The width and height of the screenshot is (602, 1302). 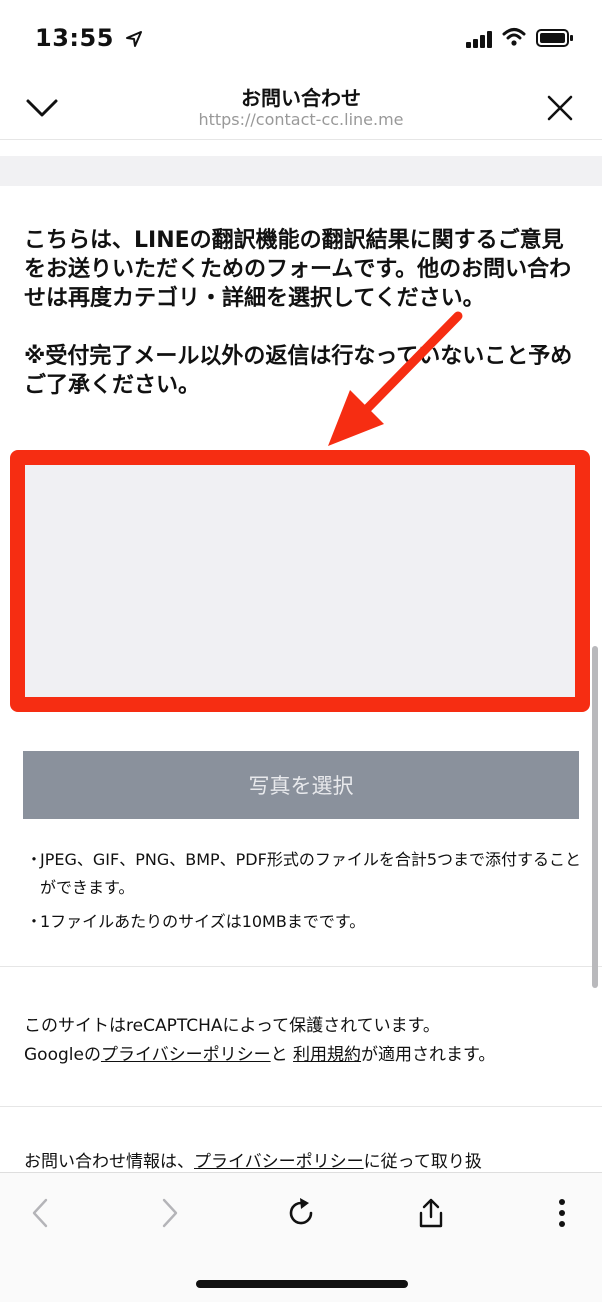 What do you see at coordinates (301, 171) in the screenshot?
I see `section-separator` at bounding box center [301, 171].